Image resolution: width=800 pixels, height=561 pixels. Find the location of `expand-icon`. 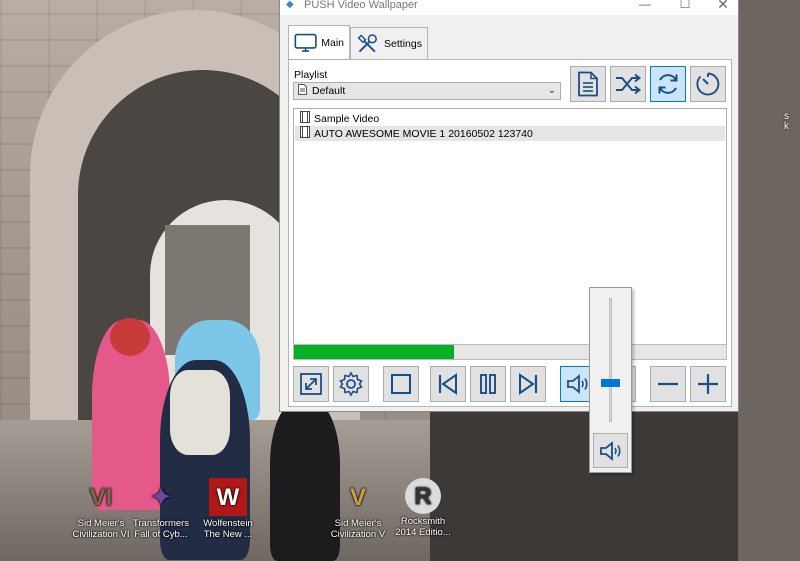

expand-icon is located at coordinates (311, 384).